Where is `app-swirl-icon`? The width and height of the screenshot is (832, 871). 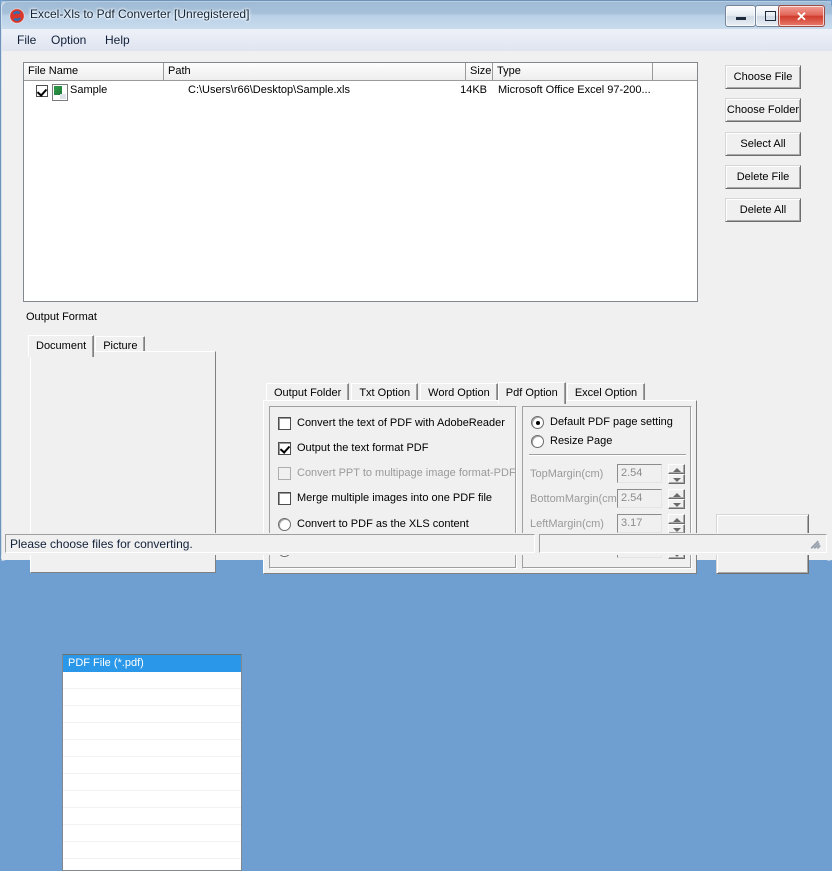
app-swirl-icon is located at coordinates (17, 16).